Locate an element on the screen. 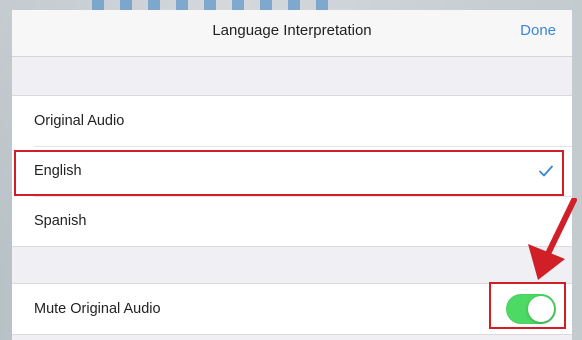 The height and width of the screenshot is (340, 582). language-option-original-audio: Original Audio is located at coordinates (292, 121).